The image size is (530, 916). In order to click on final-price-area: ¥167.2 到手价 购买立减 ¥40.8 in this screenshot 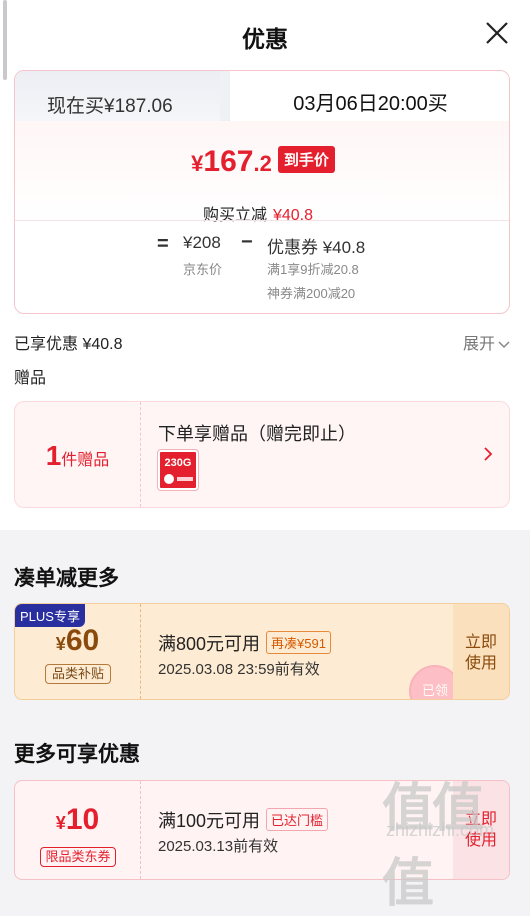, I will do `click(262, 172)`.